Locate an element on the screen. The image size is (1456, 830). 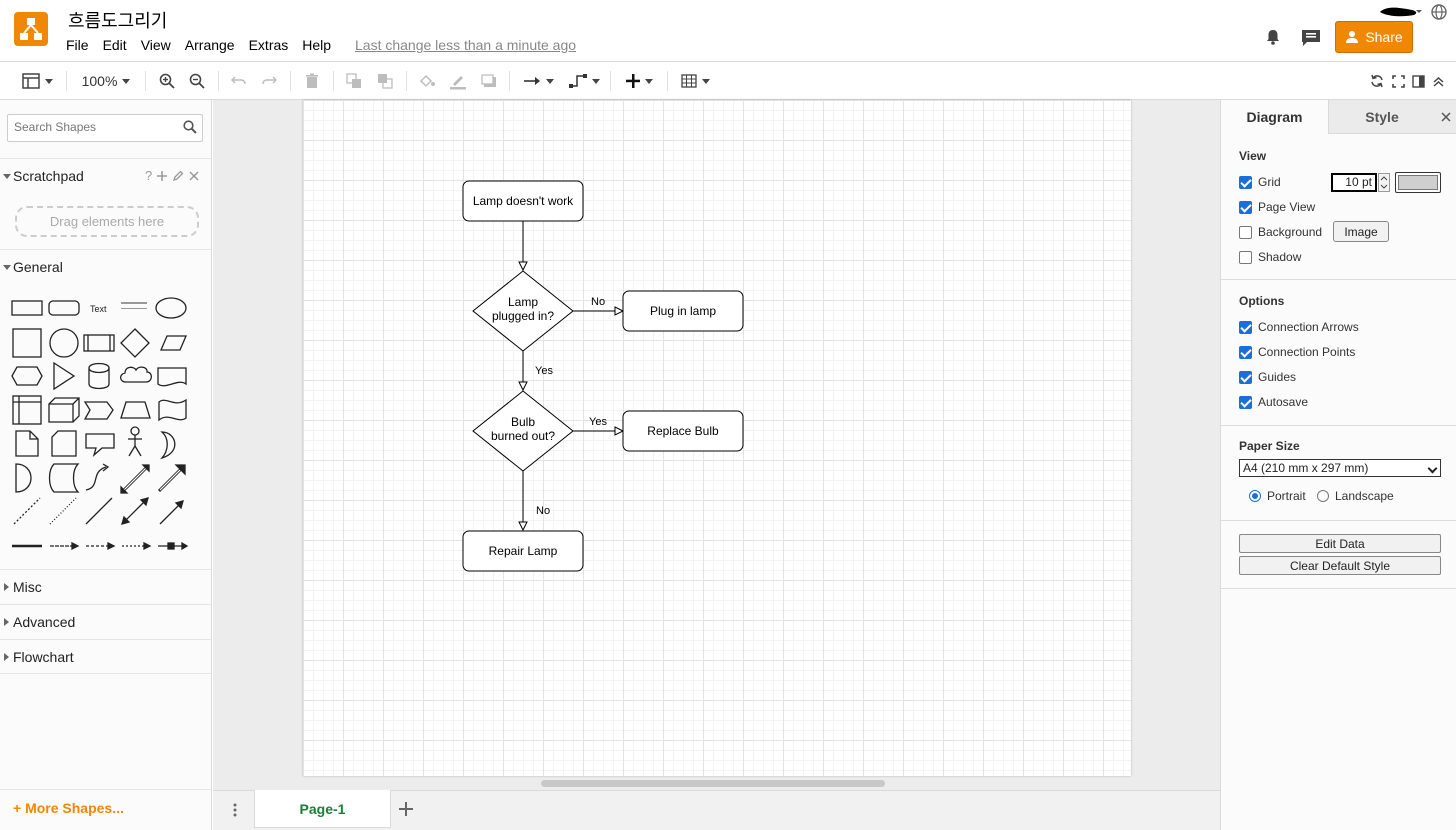
sync-icon is located at coordinates (1377, 81).